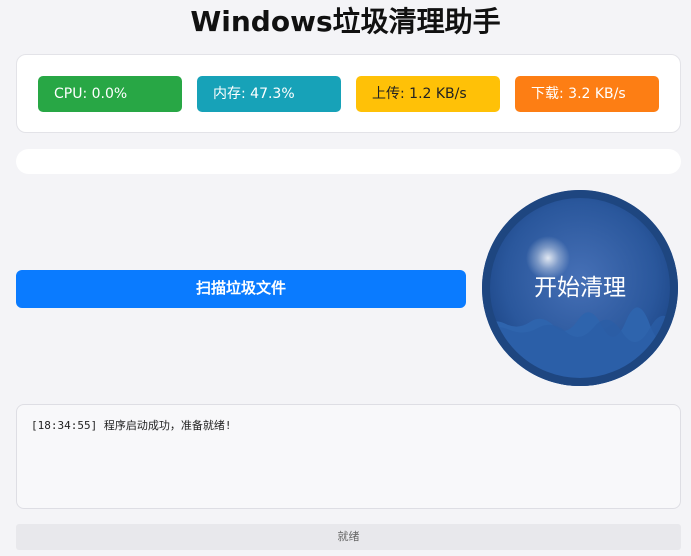 The width and height of the screenshot is (691, 556). Describe the element at coordinates (428, 94) in the screenshot. I see `upload-speed-badge: 上传: 1.2 KB/s` at that location.